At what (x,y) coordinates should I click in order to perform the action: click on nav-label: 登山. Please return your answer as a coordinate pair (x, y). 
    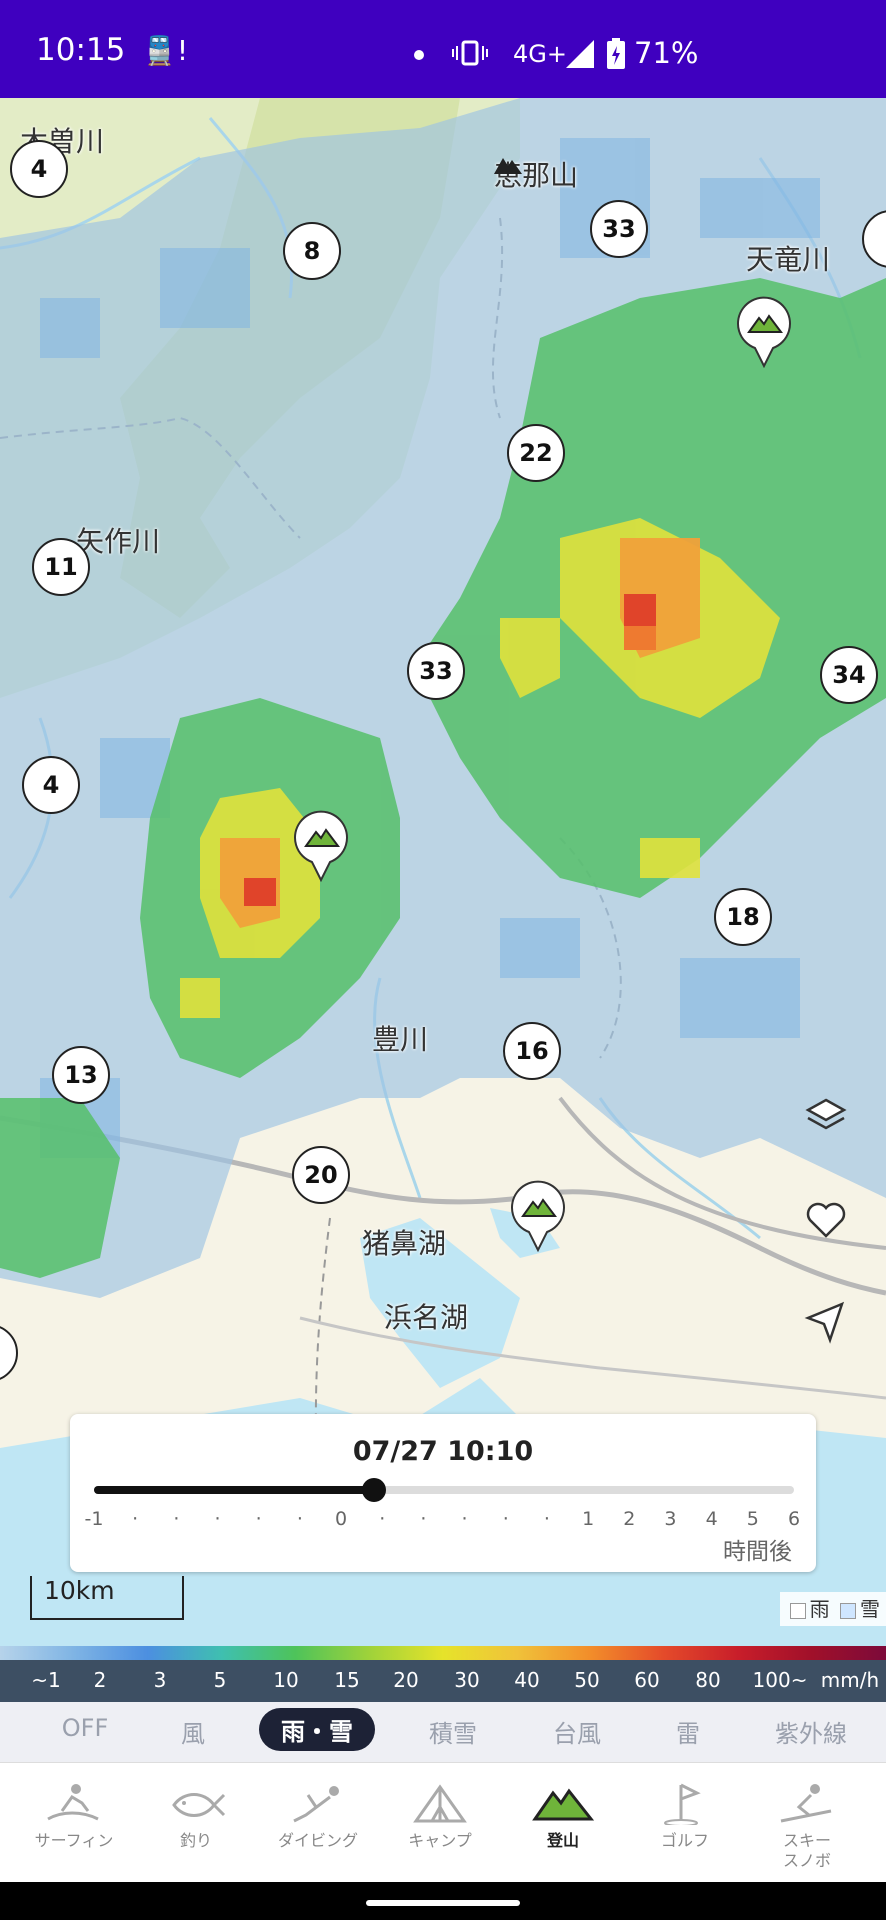
    Looking at the image, I should click on (562, 1840).